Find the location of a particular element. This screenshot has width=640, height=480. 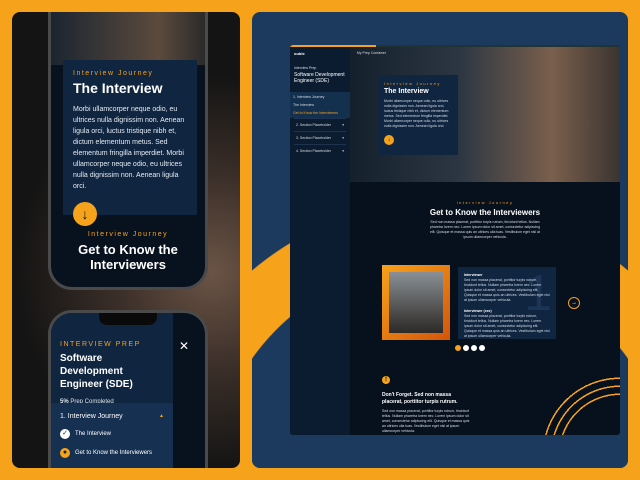

sidebar-collapsed-item: 4. Section Placeholder ▾ is located at coordinates (320, 150).